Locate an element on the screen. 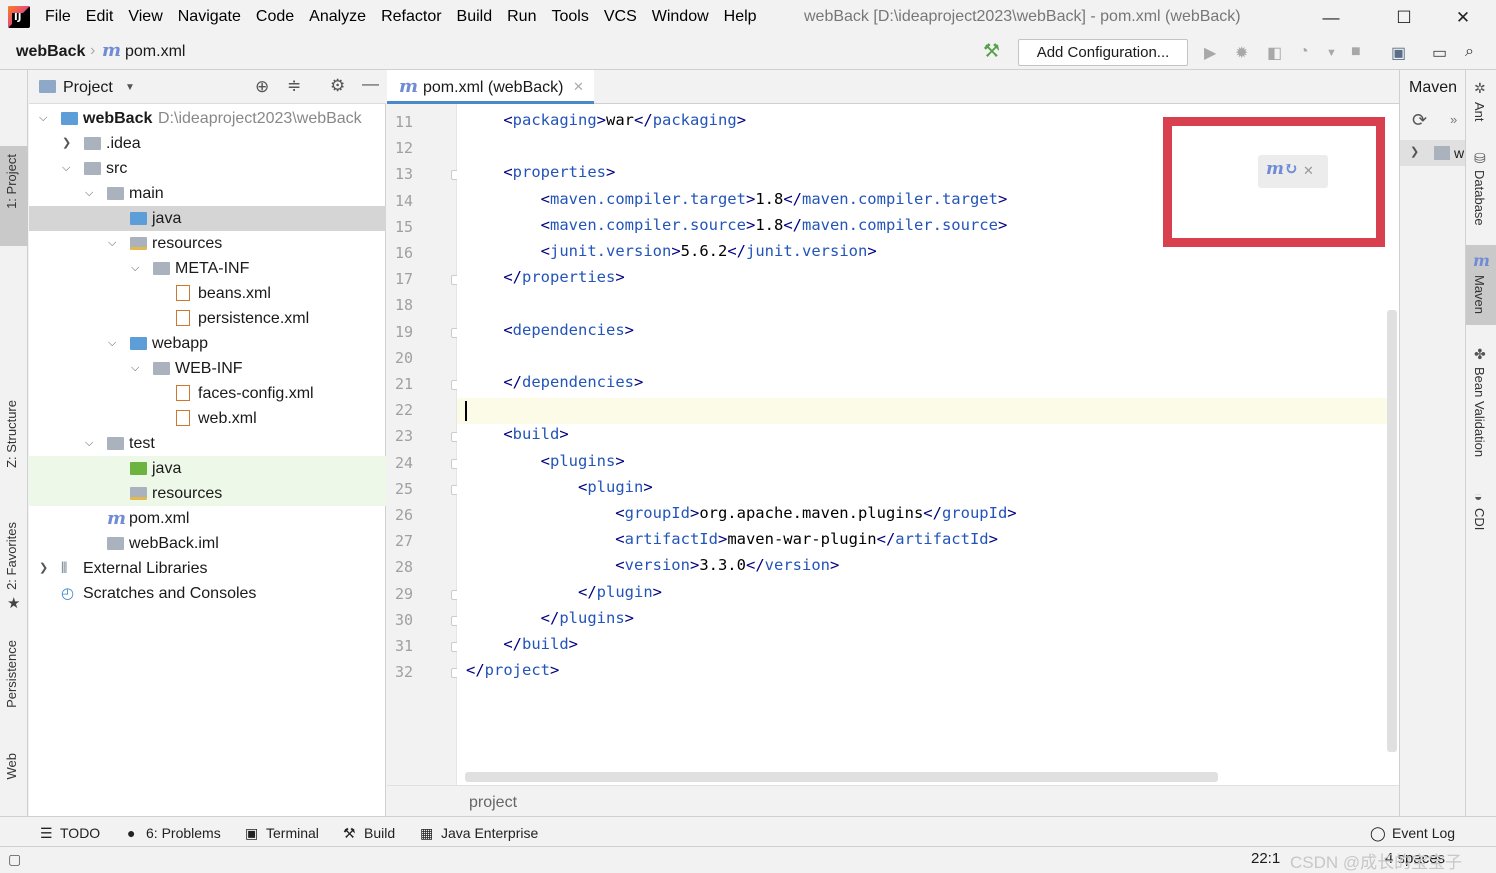 The width and height of the screenshot is (1496, 873). collapse-all-icon: ≑ is located at coordinates (294, 86).